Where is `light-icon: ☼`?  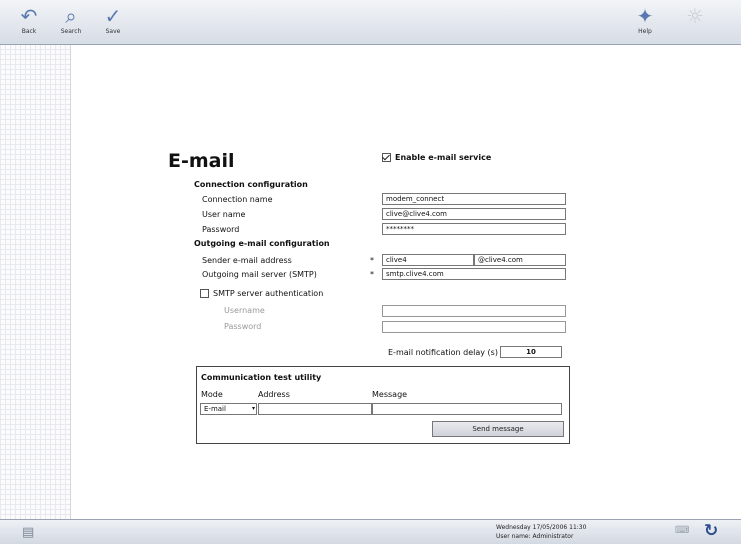 light-icon: ☼ is located at coordinates (695, 16).